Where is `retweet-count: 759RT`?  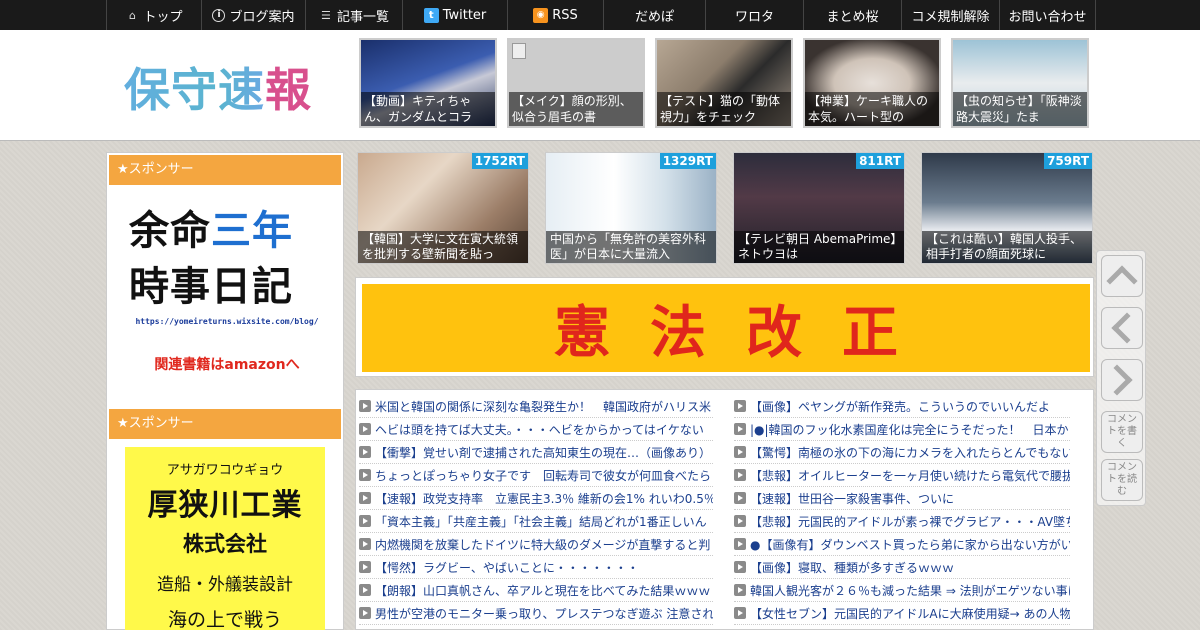 retweet-count: 759RT is located at coordinates (1068, 161).